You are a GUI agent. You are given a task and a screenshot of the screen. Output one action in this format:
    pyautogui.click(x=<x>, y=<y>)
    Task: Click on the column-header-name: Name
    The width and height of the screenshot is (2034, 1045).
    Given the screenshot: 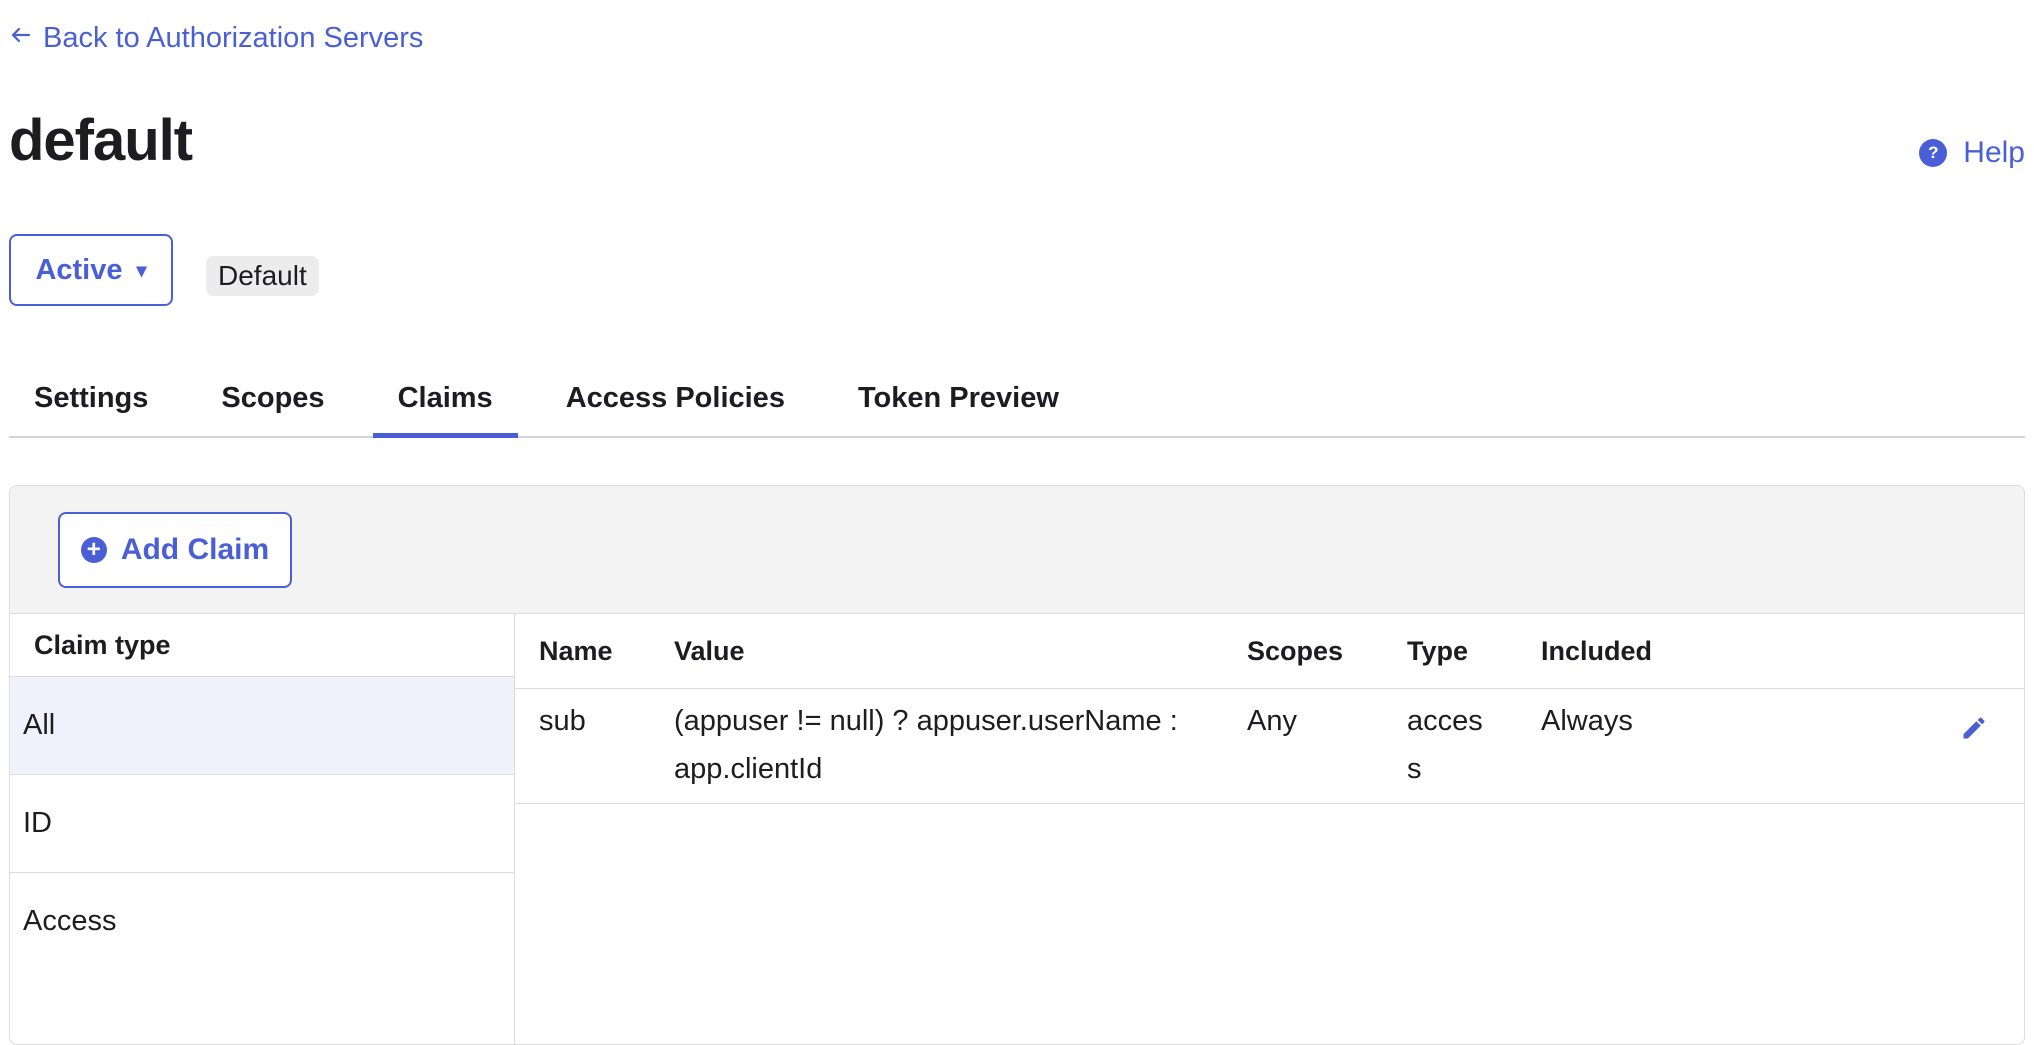 What is the action you would take?
    pyautogui.click(x=582, y=651)
    